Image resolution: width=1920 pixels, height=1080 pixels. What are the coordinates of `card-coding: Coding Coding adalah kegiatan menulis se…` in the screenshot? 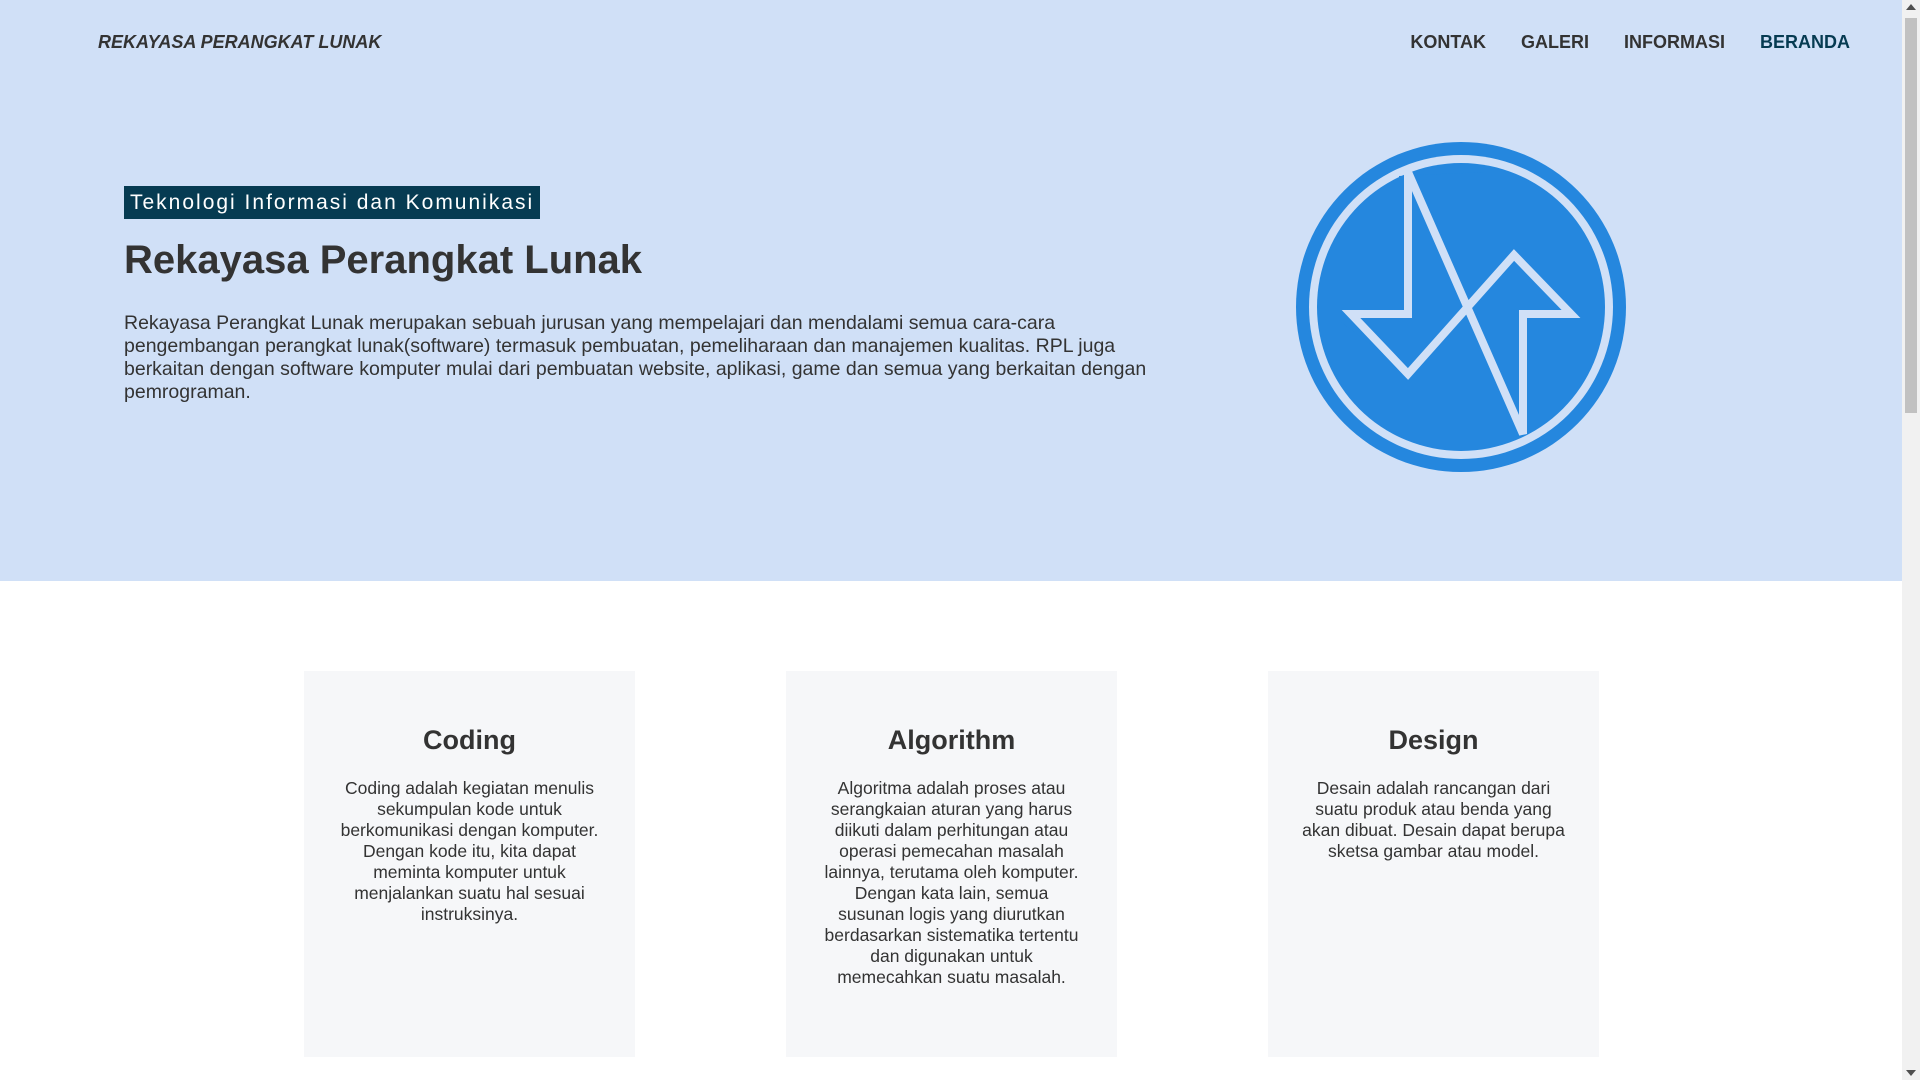 It's located at (469, 864).